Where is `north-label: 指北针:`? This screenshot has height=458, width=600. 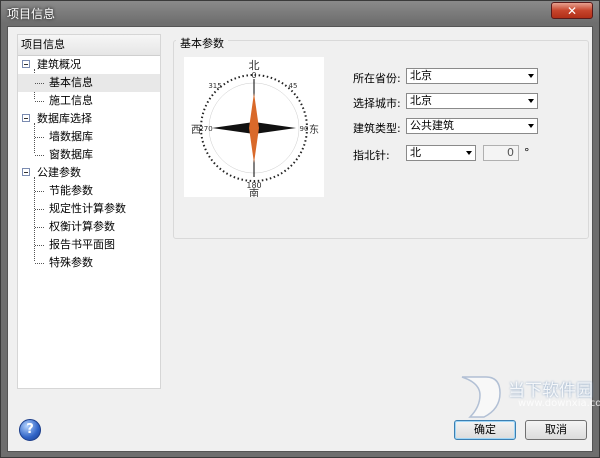
north-label: 指北针: is located at coordinates (371, 155).